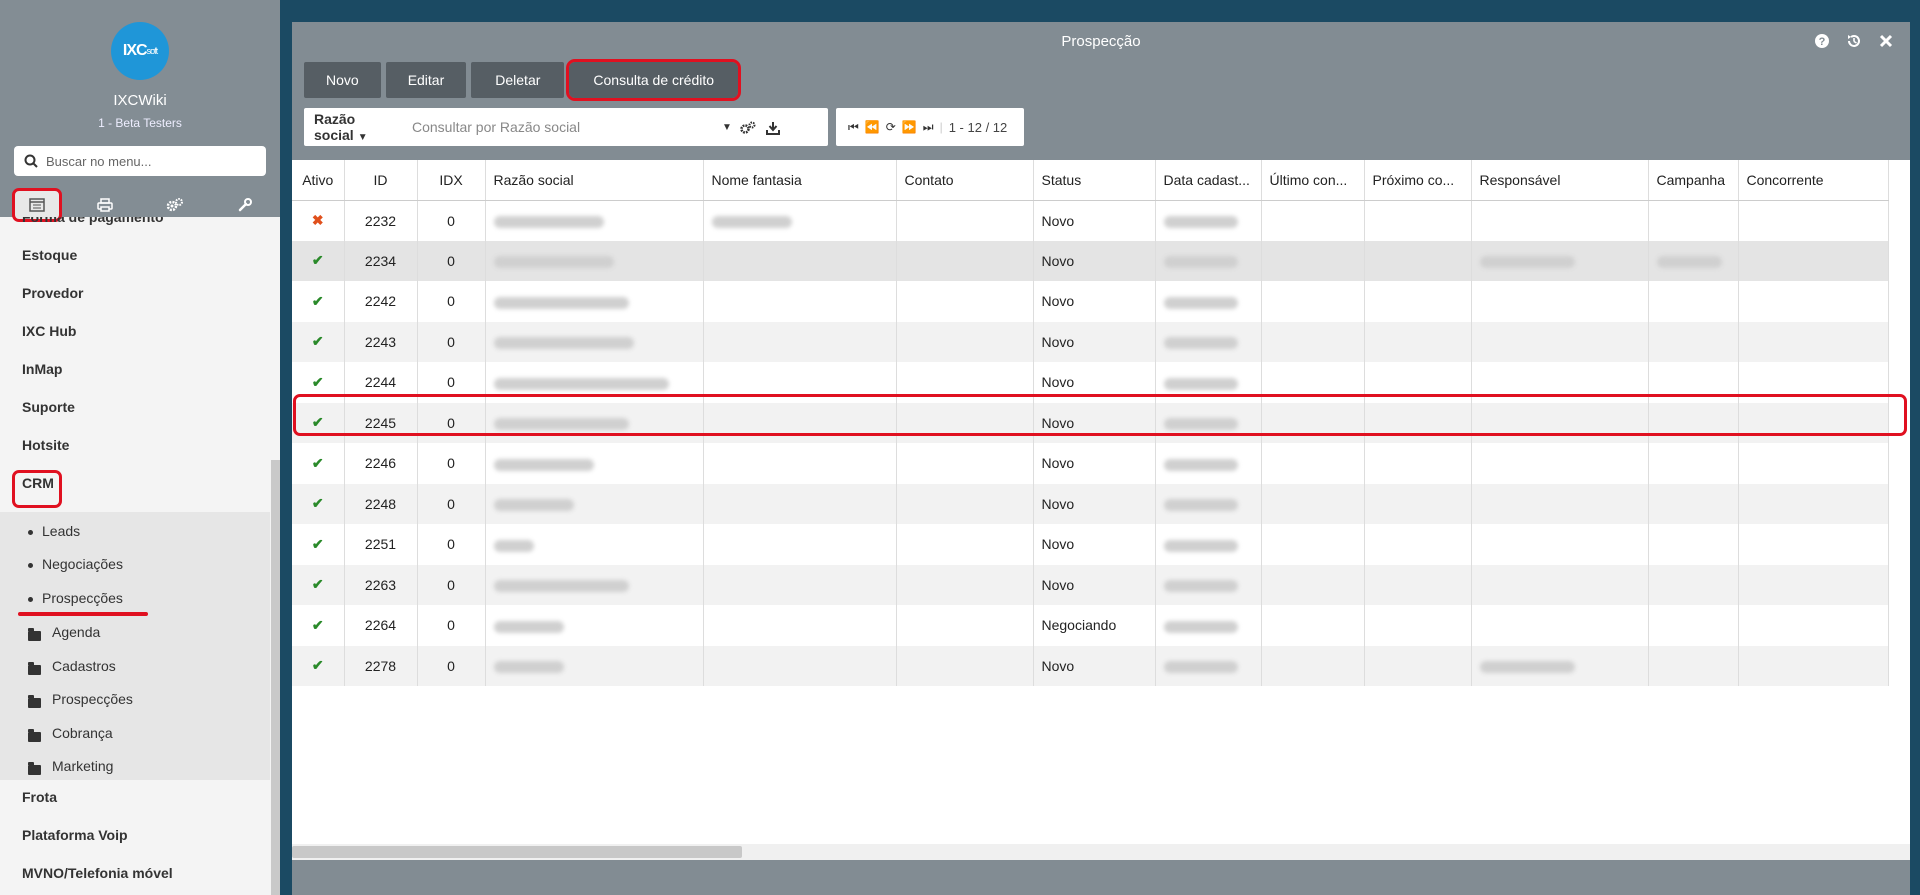 The height and width of the screenshot is (895, 1920). What do you see at coordinates (567, 127) in the screenshot?
I see `filter-search-input` at bounding box center [567, 127].